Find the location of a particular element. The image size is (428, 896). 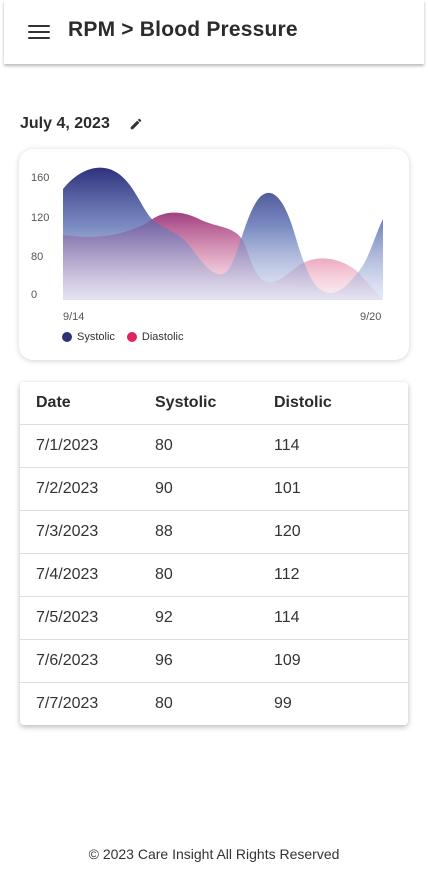

cell-date: 7/4/2023 is located at coordinates (67, 574).